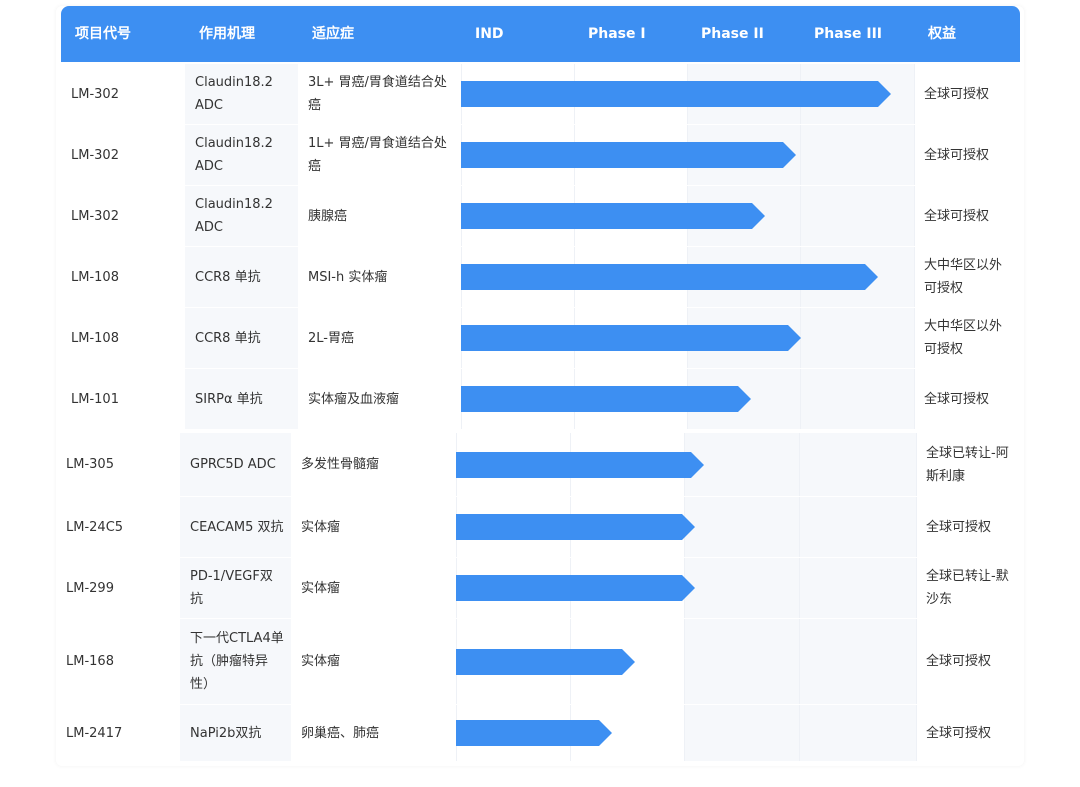 This screenshot has height=787, width=1080. I want to click on table-row: LM-168 下一代CTLA4单抗（肿瘤特异性） 实体瘤 全球可授权, so click(538, 661).